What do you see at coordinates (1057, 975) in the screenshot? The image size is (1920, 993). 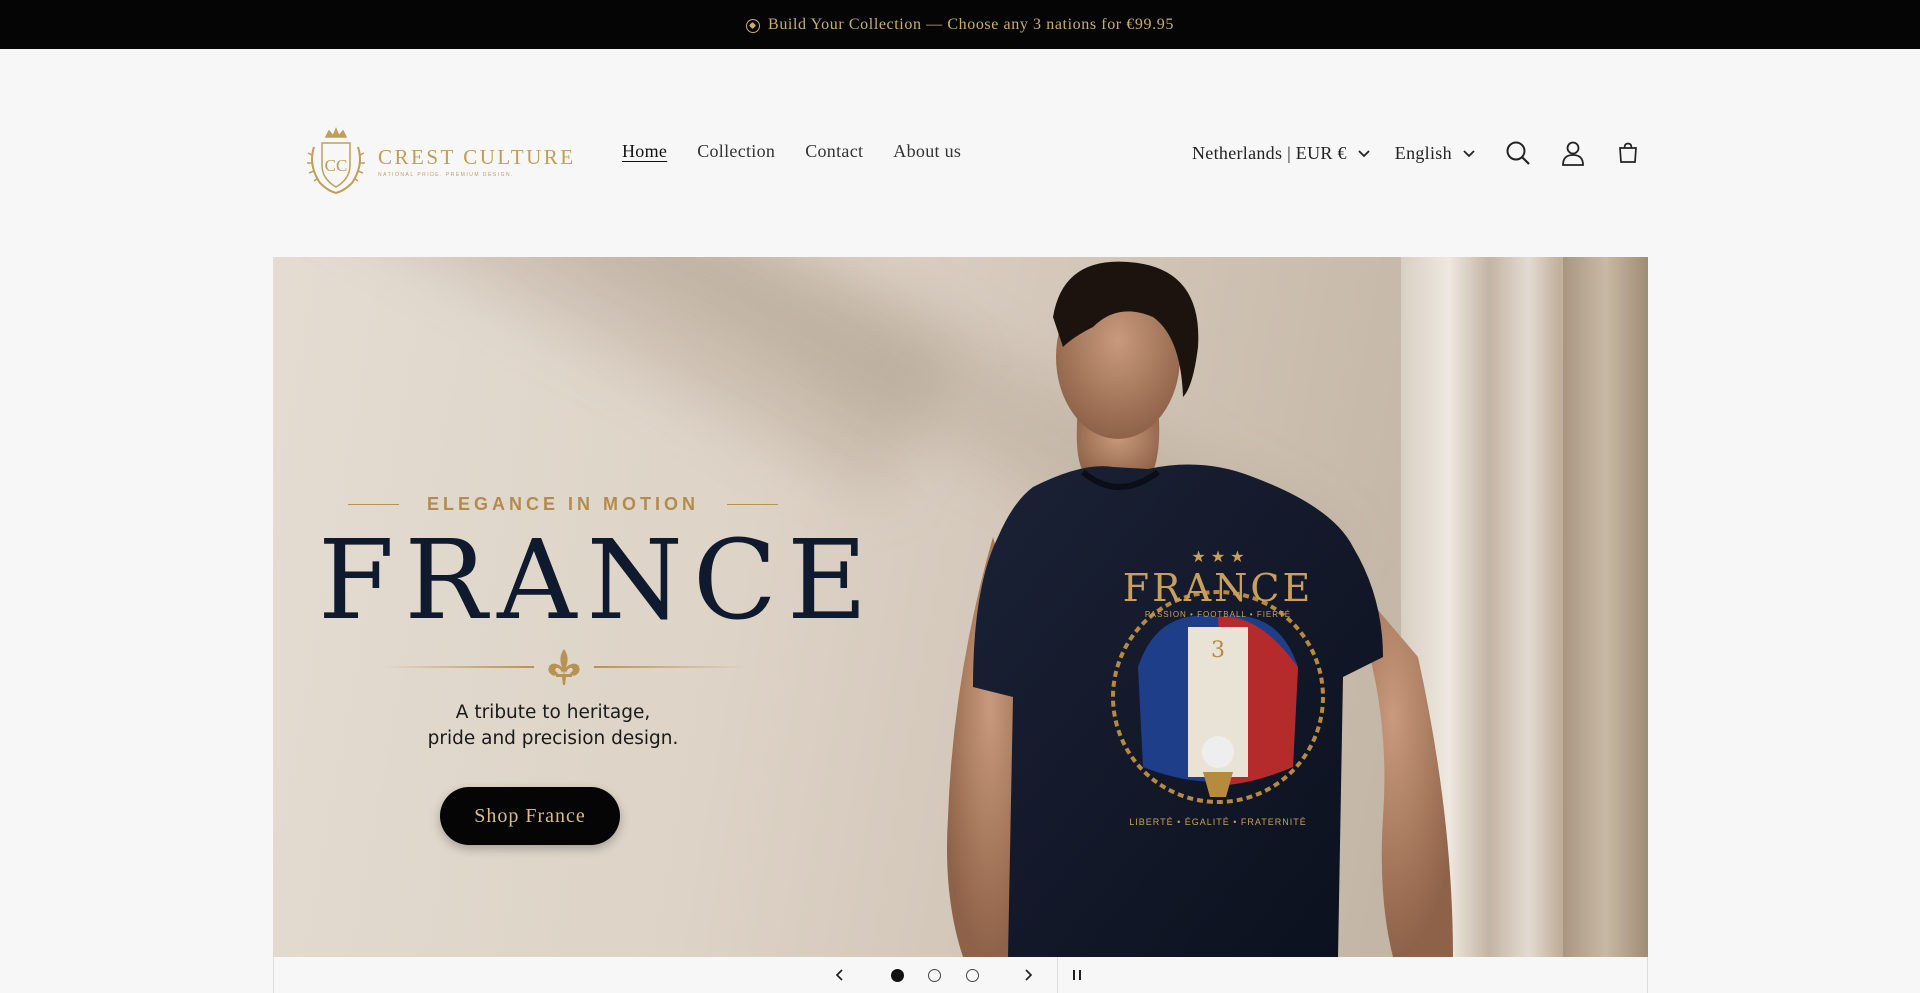 I see `controls-divider` at bounding box center [1057, 975].